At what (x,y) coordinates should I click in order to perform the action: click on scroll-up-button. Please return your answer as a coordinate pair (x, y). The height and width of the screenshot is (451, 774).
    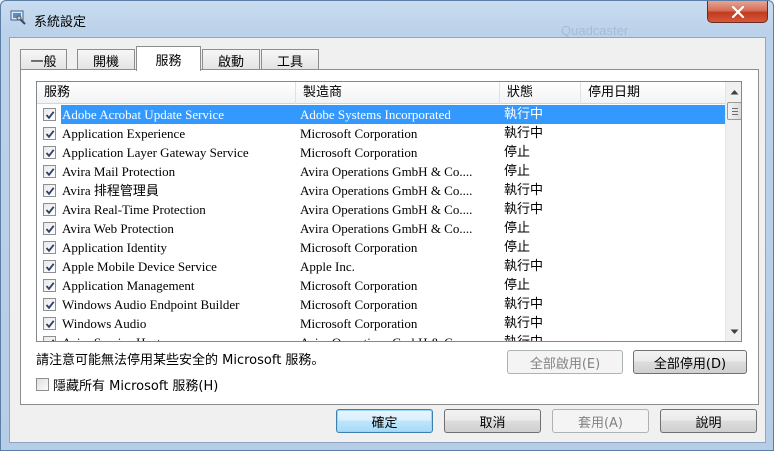
    Looking at the image, I should click on (733, 91).